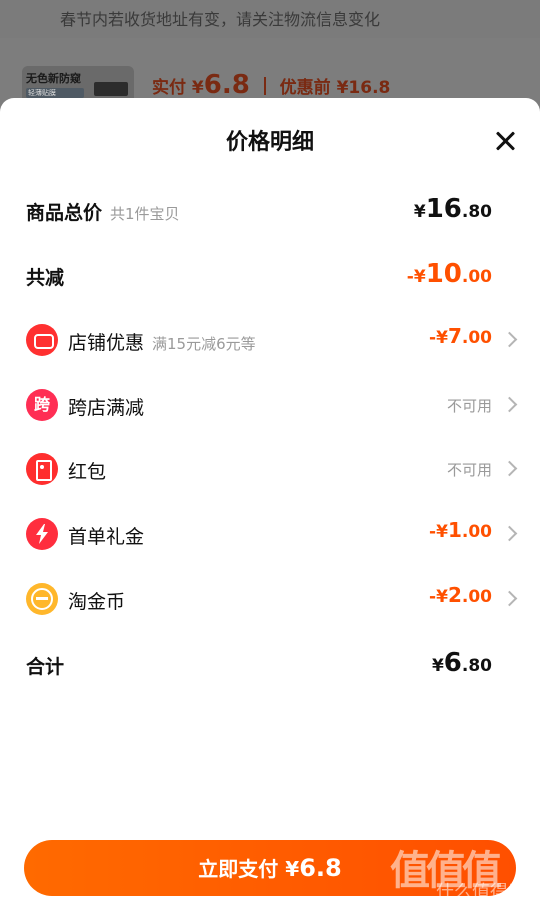 The height and width of the screenshot is (920, 540). I want to click on item-label: 店铺优惠, so click(106, 343).